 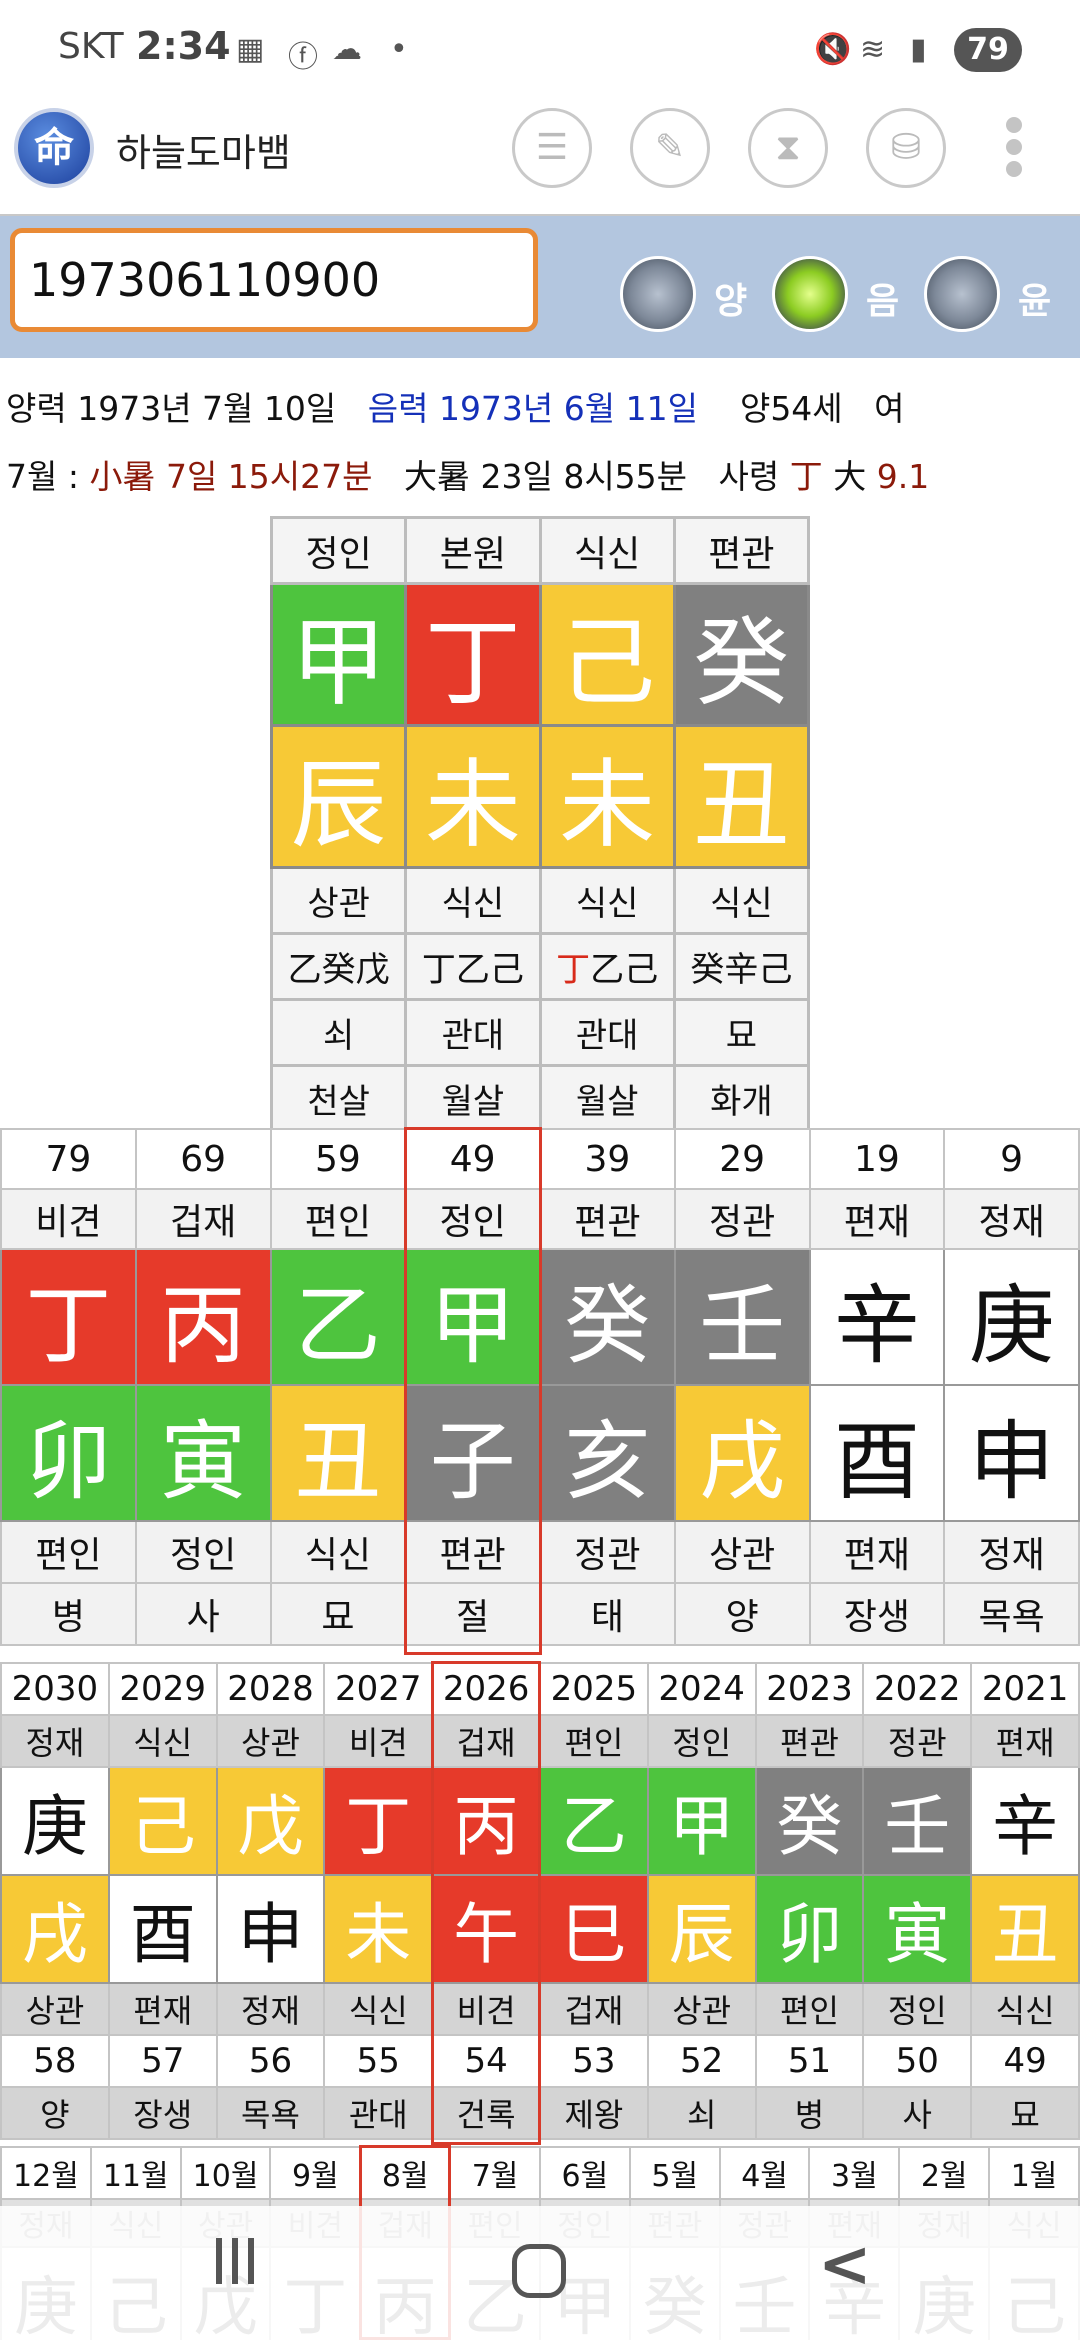 What do you see at coordinates (1034, 2173) in the screenshot?
I see `wolun-month: 1월` at bounding box center [1034, 2173].